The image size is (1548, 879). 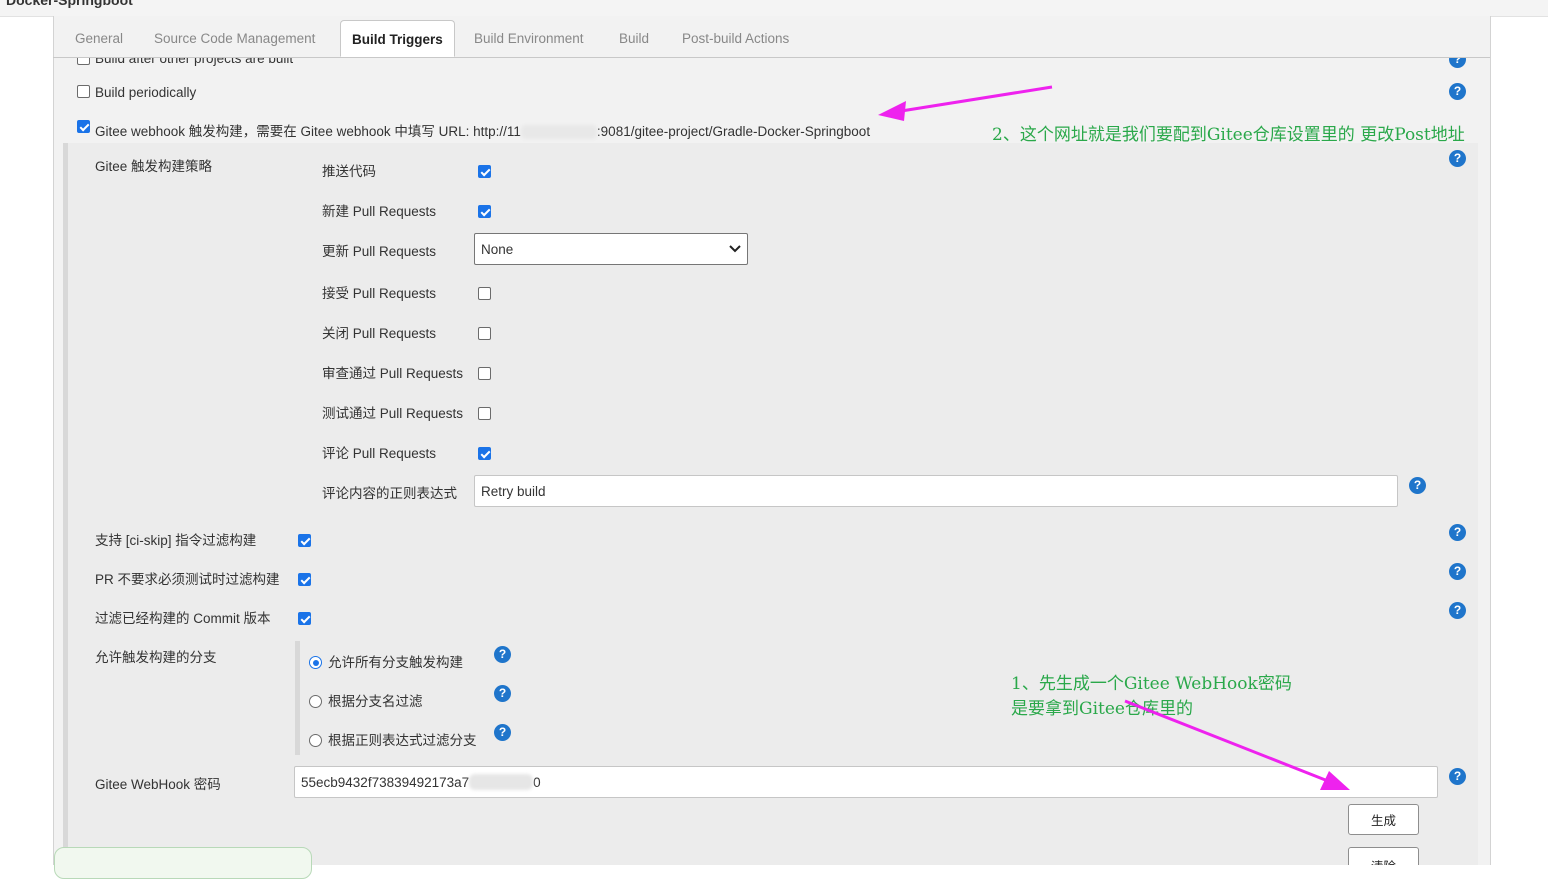 I want to click on tab-build: Build, so click(x=634, y=38).